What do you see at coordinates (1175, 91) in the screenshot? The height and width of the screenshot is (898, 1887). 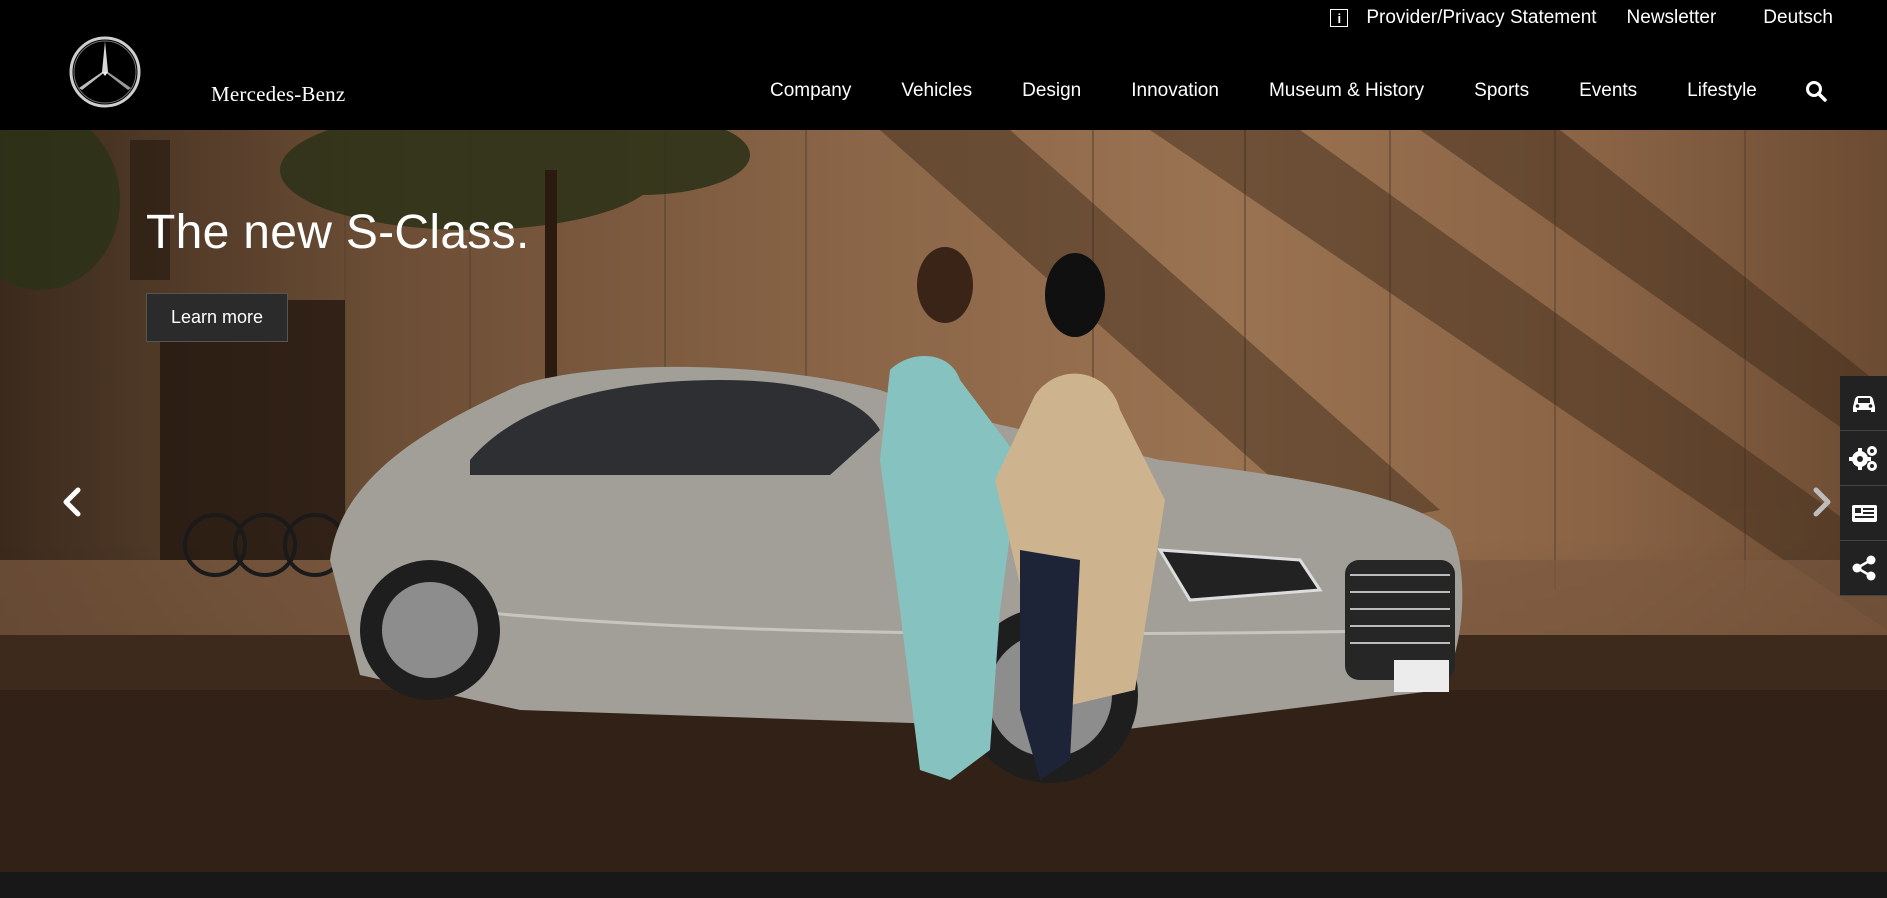 I see `nav-item-innovation: Innovation` at bounding box center [1175, 91].